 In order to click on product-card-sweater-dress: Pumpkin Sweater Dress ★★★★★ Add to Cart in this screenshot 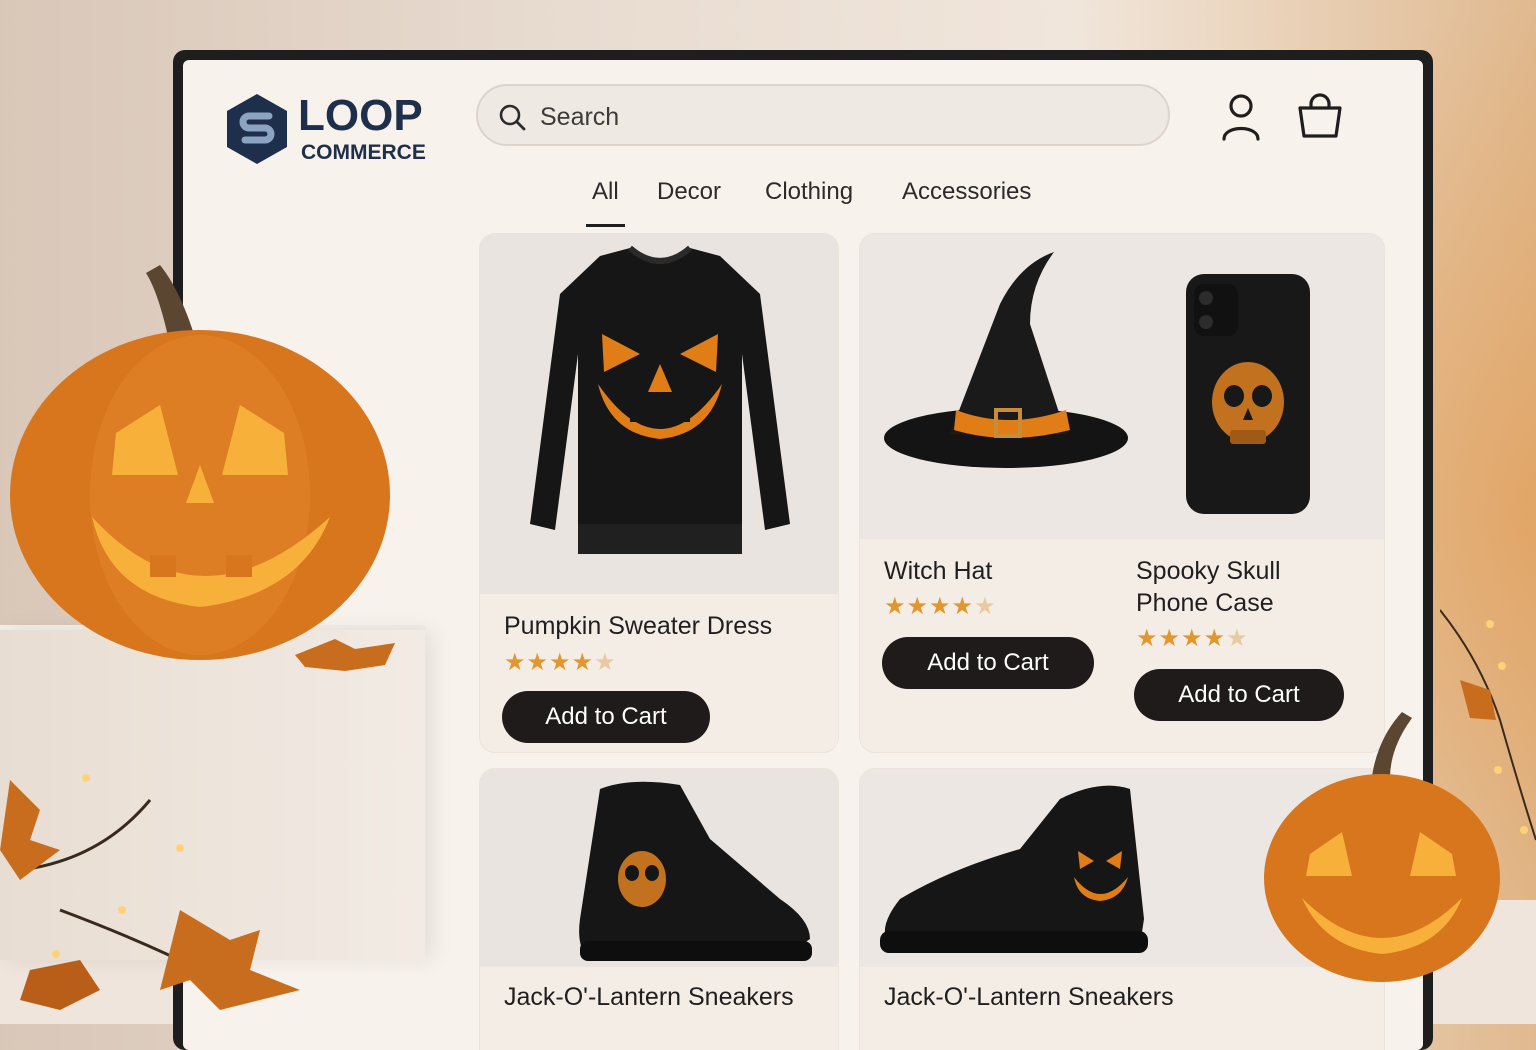, I will do `click(659, 493)`.